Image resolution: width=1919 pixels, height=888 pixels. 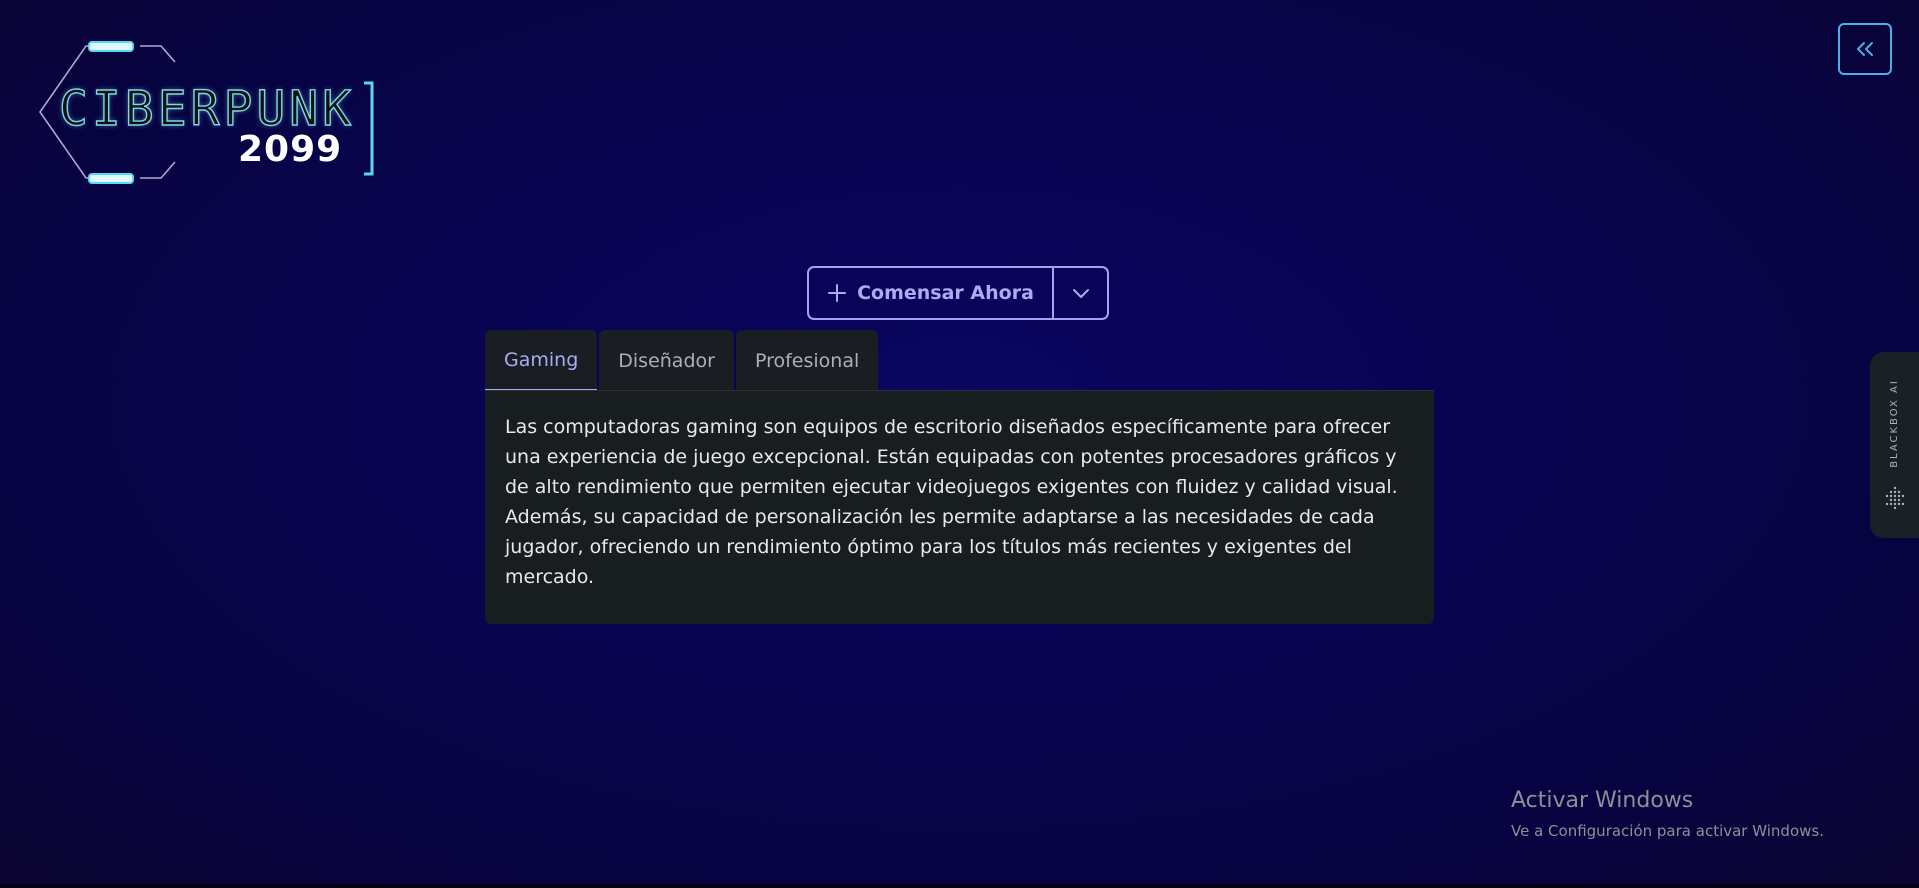 I want to click on logo-text: CIBERPUNK, so click(x=207, y=109).